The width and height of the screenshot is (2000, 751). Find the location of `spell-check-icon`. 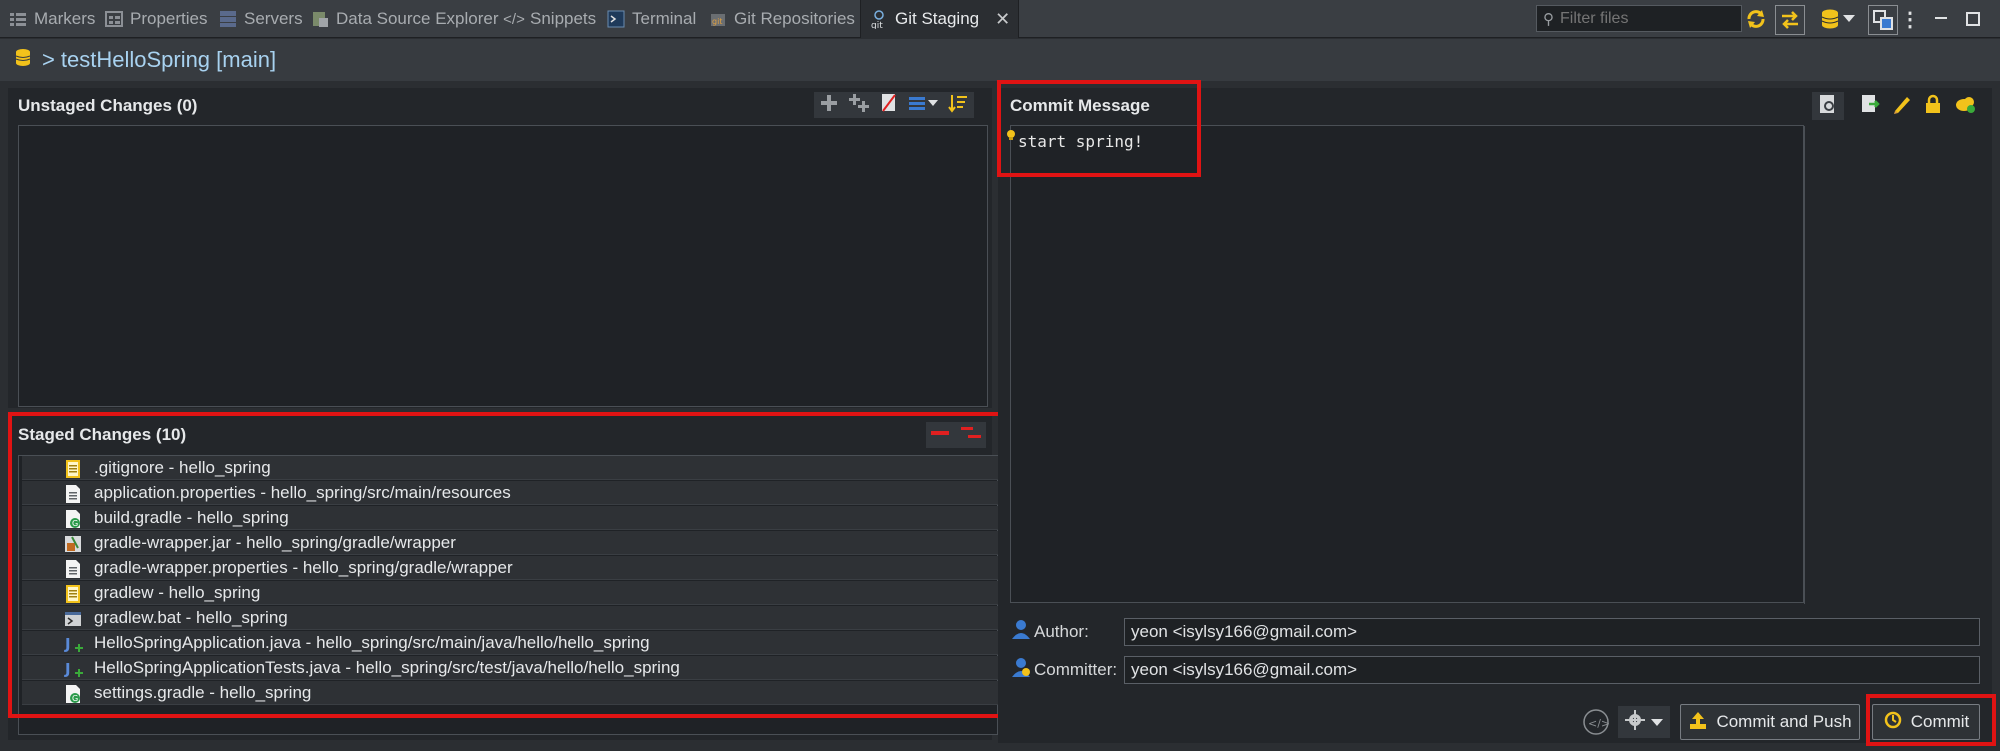

spell-check-icon is located at coordinates (1828, 106).